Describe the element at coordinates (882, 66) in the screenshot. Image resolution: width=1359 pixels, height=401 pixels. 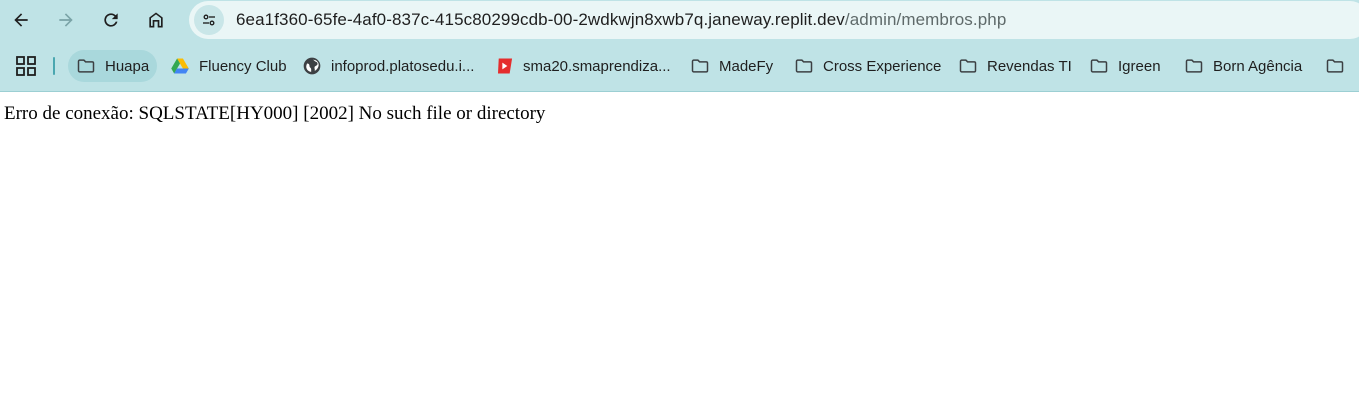
I see `bookmark-label: Cross Experience` at that location.